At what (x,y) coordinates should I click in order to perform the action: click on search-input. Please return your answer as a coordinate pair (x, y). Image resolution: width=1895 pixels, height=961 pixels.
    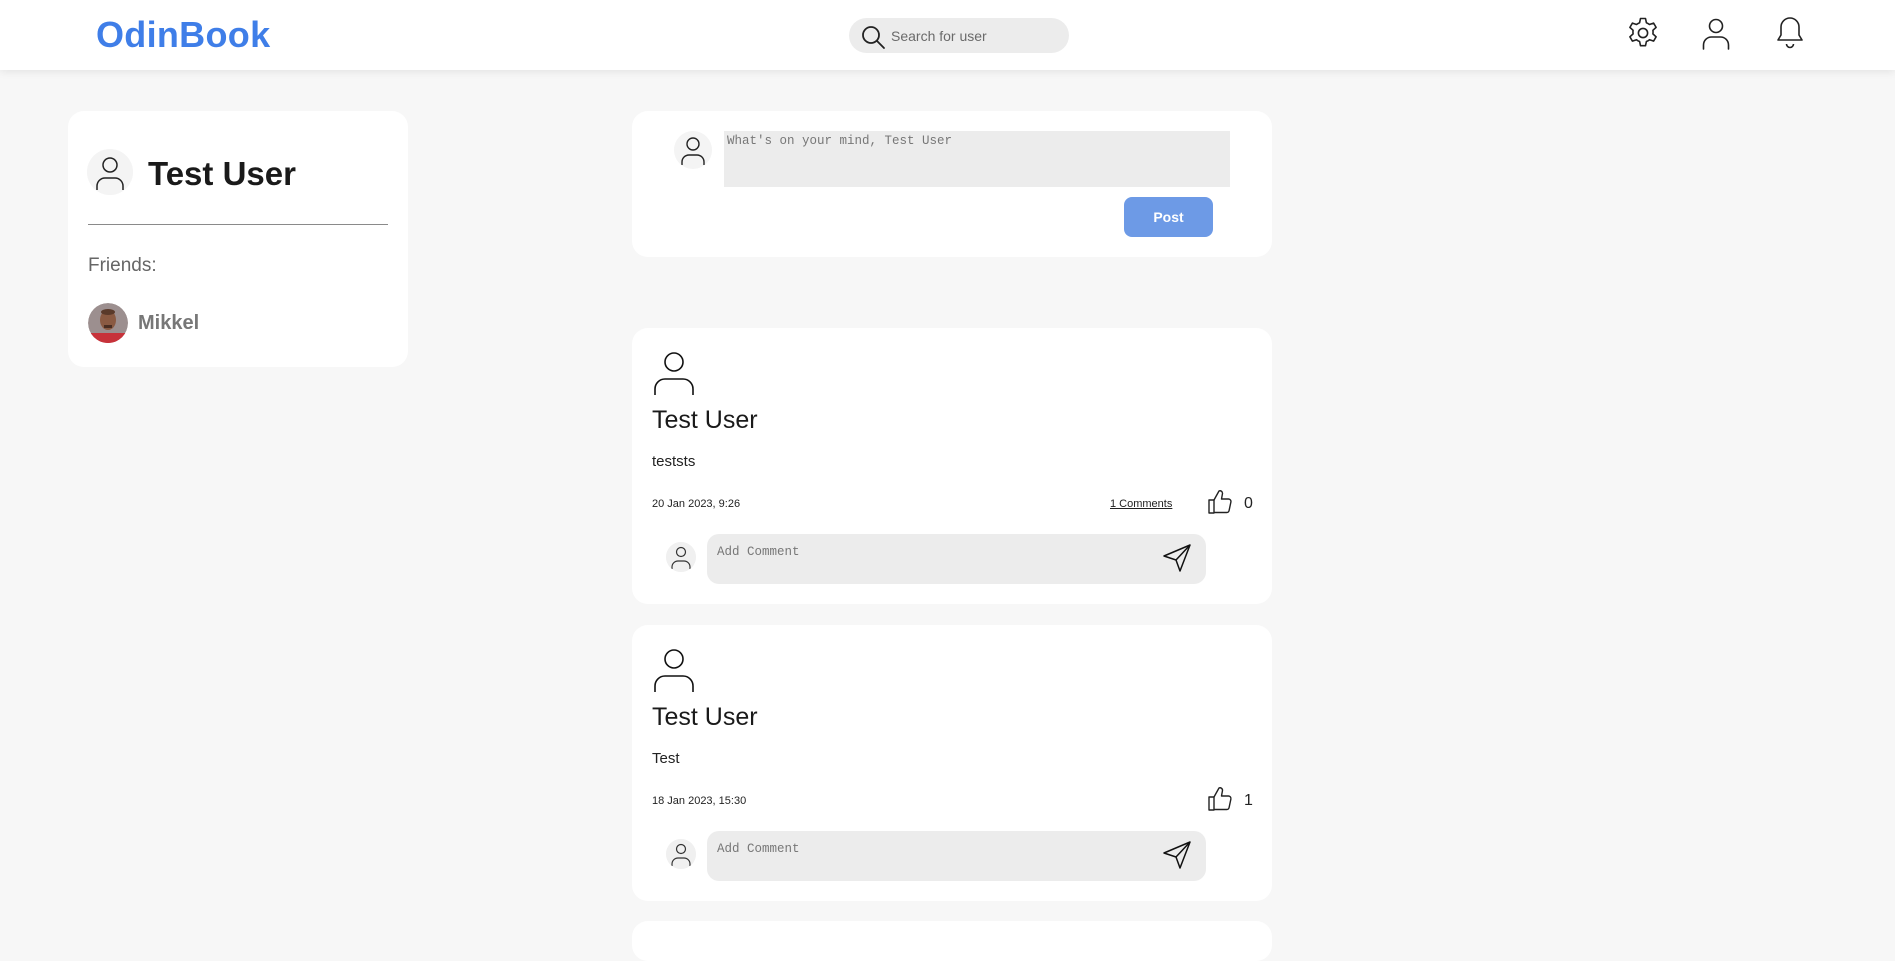
    Looking at the image, I should click on (974, 35).